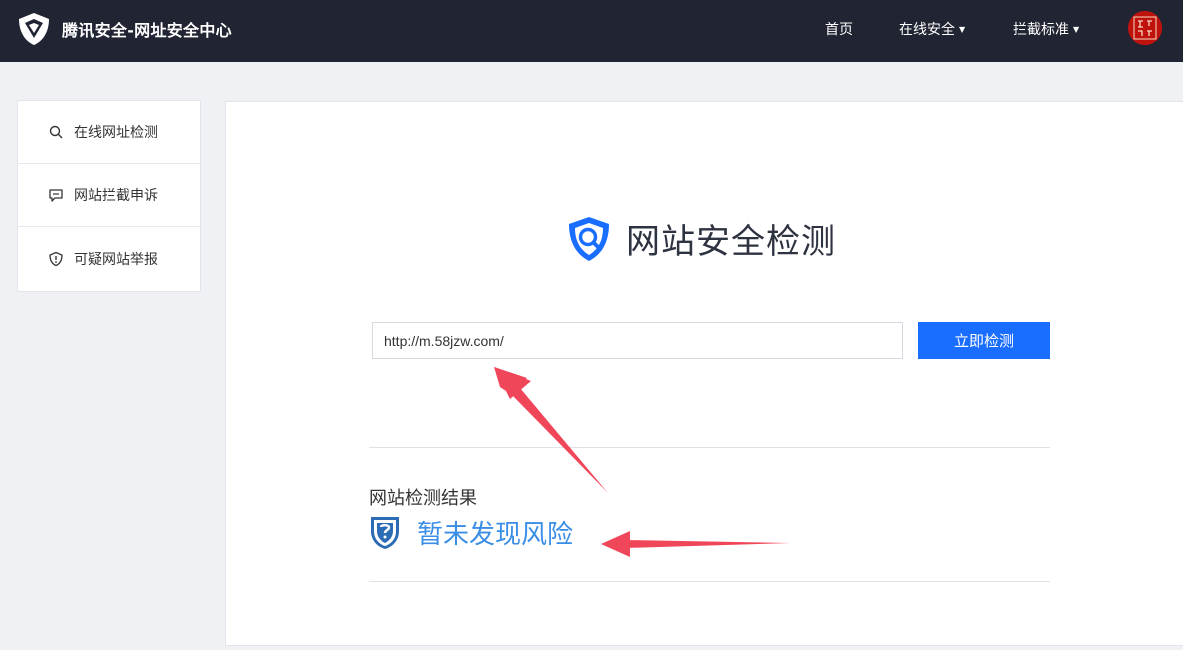 Image resolution: width=1183 pixels, height=650 pixels. I want to click on page-title: 网站安全检测, so click(731, 242).